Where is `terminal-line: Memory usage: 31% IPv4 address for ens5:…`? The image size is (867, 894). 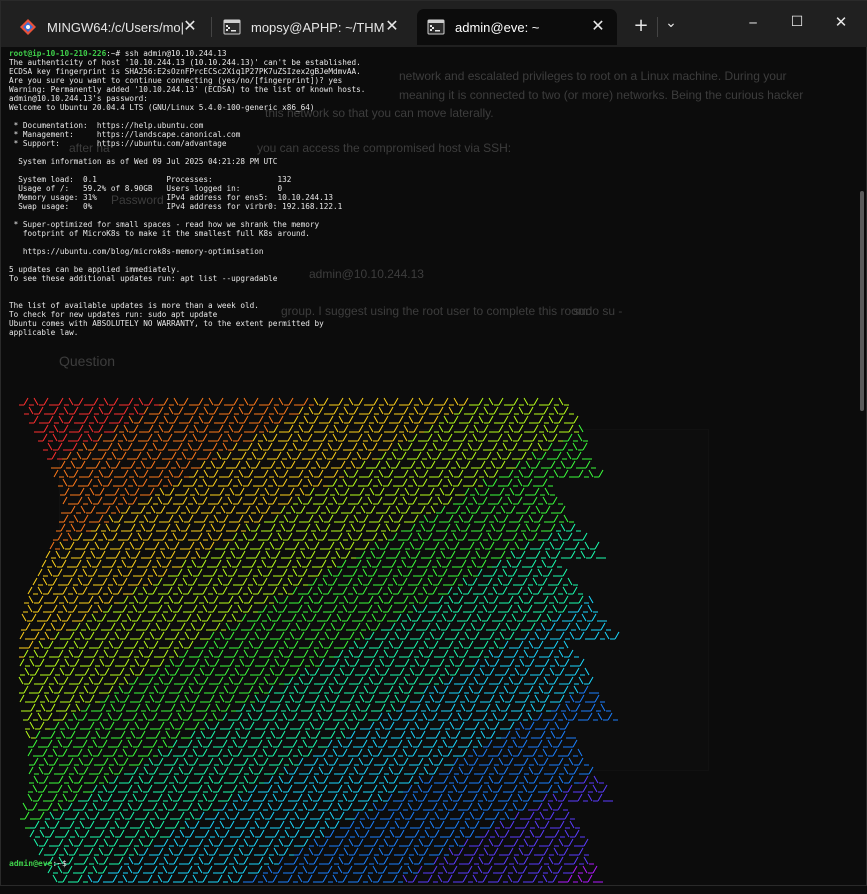
terminal-line: Memory usage: 31% IPv4 address for ens5:… is located at coordinates (171, 197).